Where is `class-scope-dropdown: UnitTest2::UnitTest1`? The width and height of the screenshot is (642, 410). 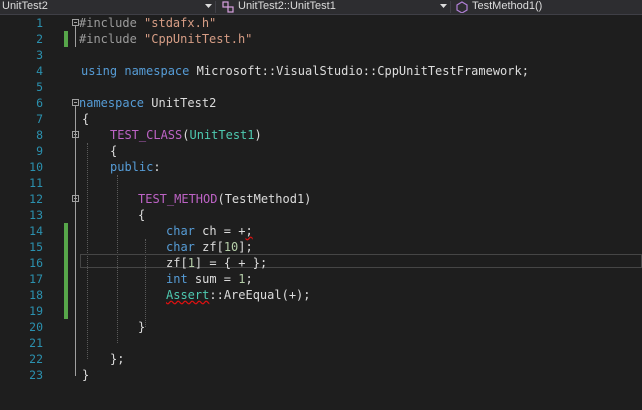 class-scope-dropdown: UnitTest2::UnitTest1 is located at coordinates (338, 7).